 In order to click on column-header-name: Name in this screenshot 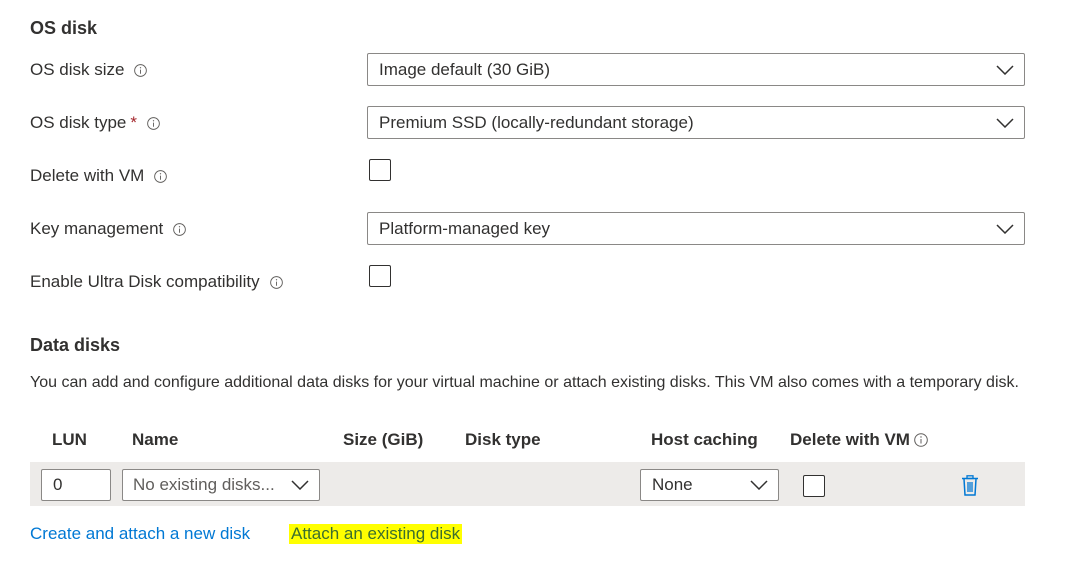, I will do `click(155, 439)`.